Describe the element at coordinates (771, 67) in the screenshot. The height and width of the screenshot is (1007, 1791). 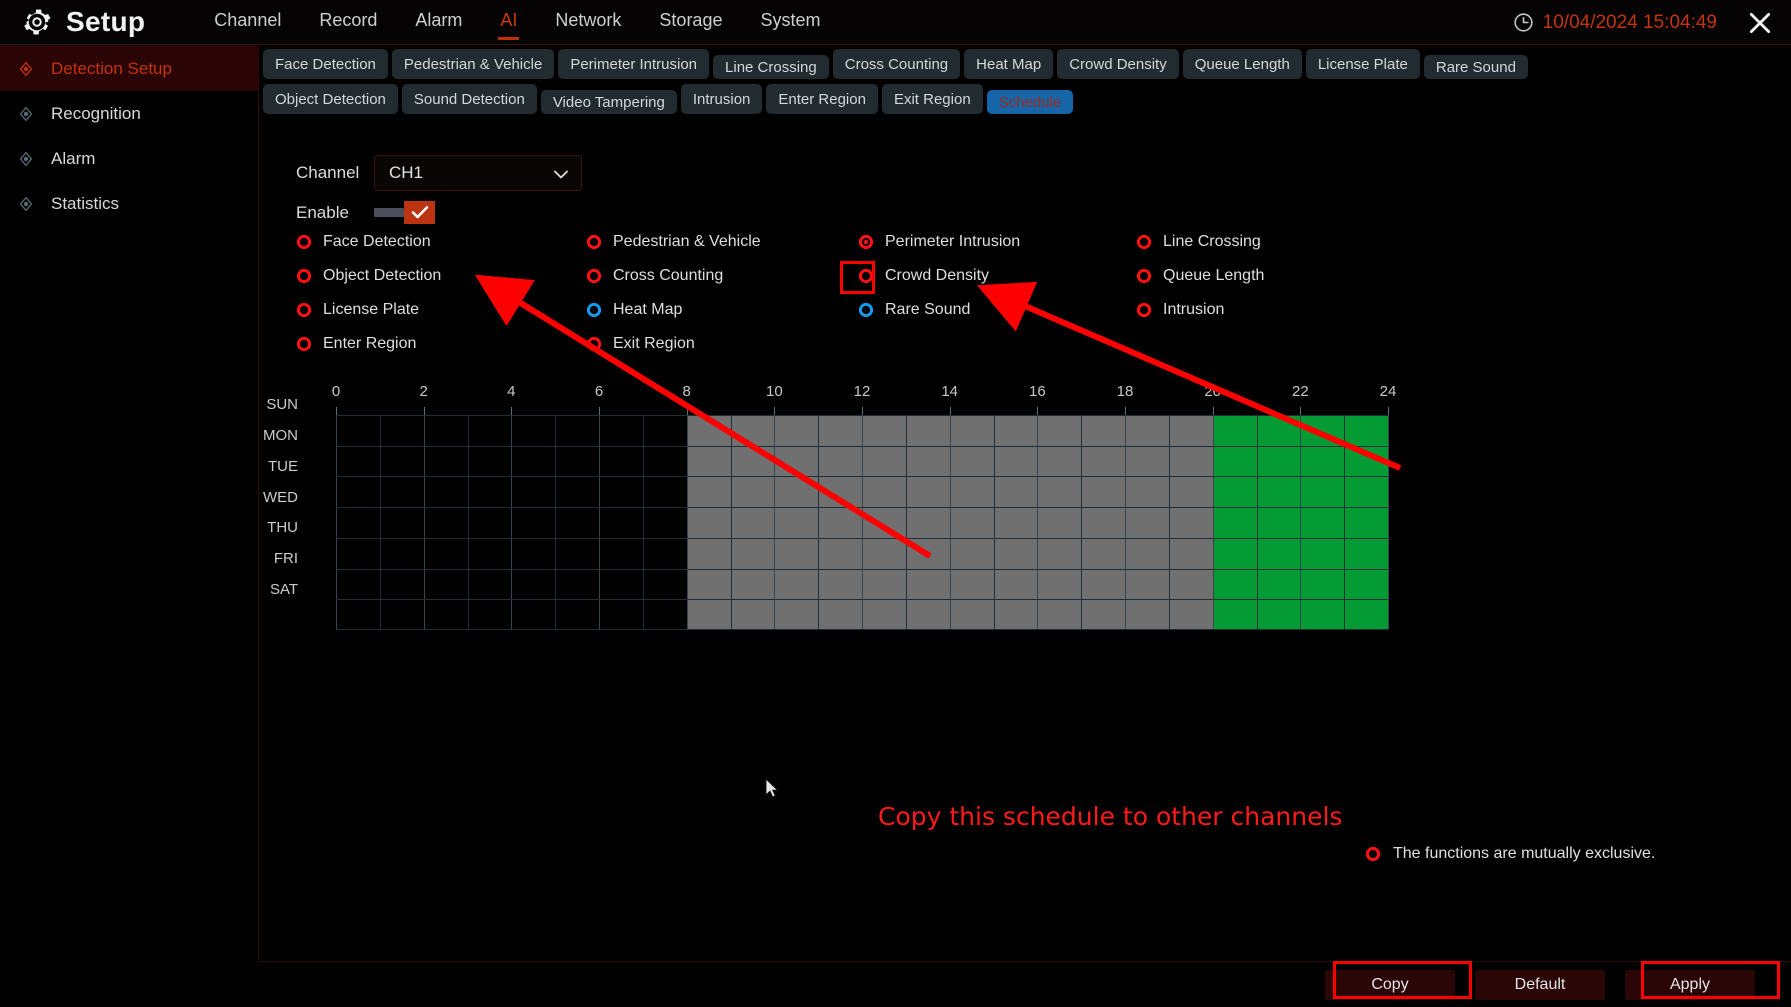
I see `tab-line-crossing: Line Crossing` at that location.